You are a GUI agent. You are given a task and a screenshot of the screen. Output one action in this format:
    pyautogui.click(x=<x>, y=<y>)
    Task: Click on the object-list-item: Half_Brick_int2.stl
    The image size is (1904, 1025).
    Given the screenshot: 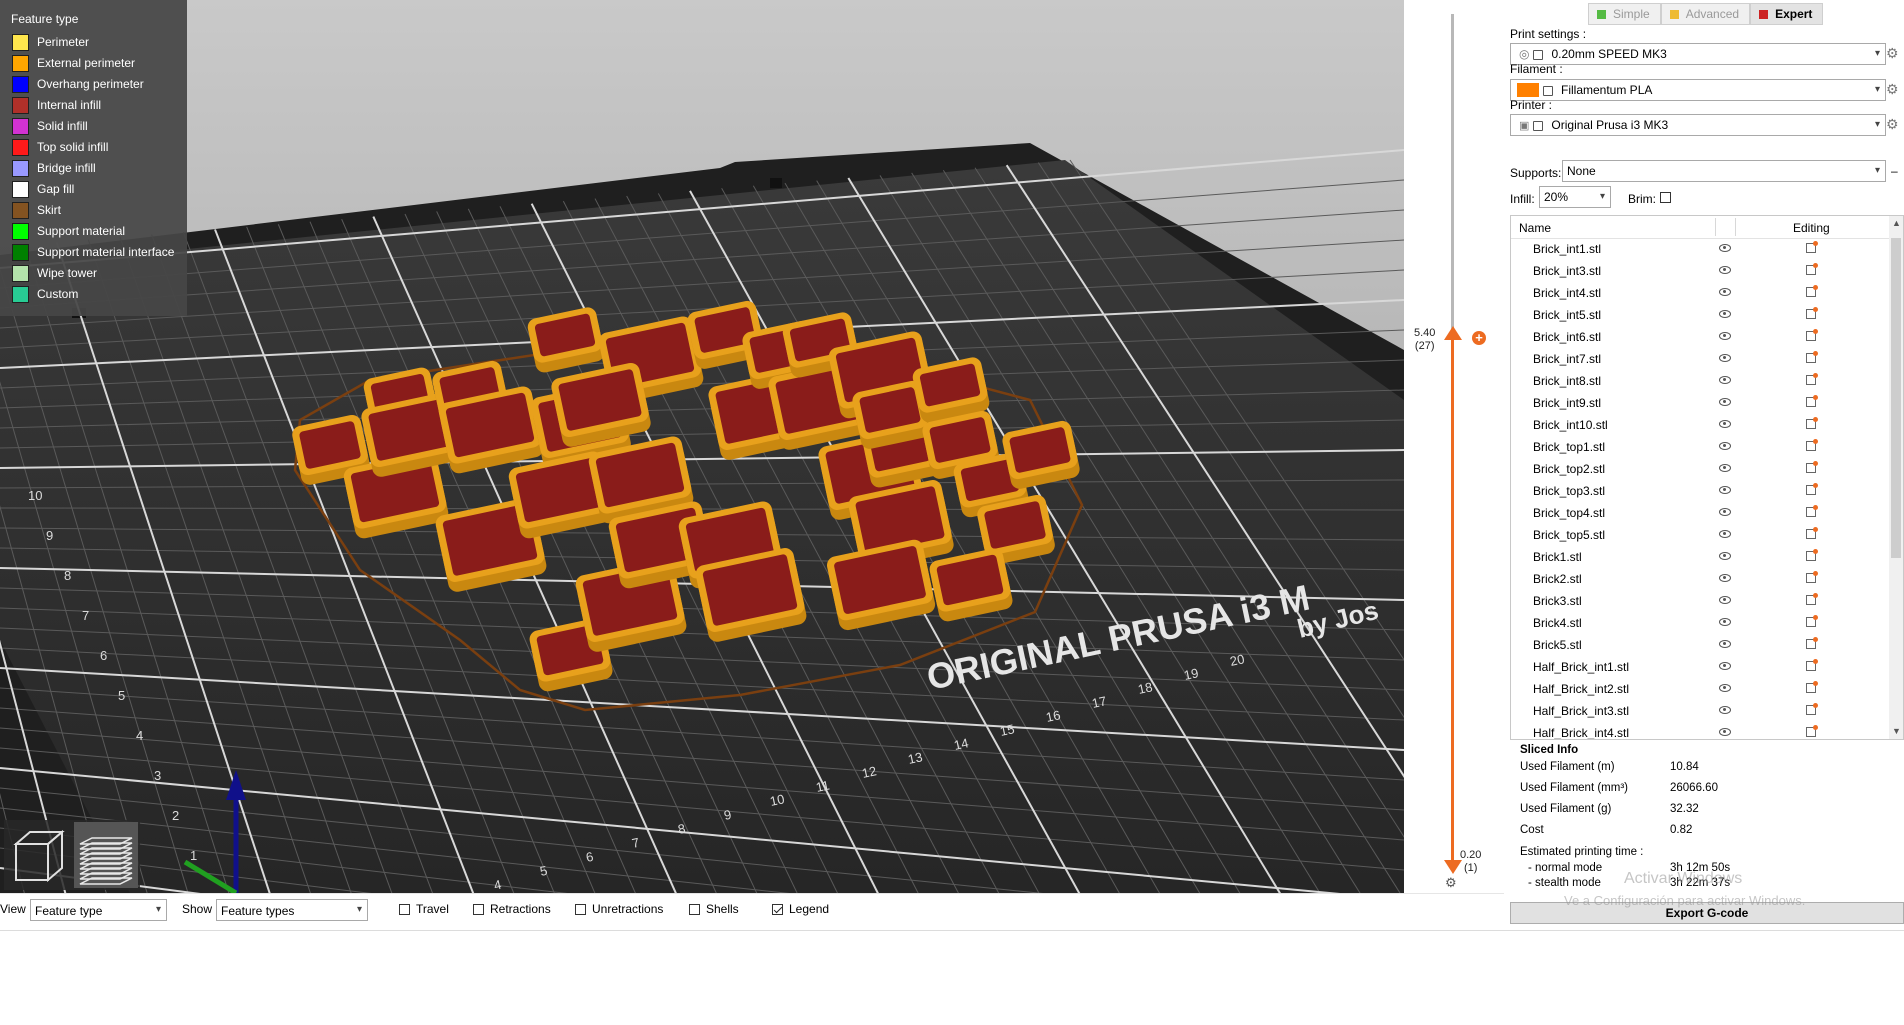 What is the action you would take?
    pyautogui.click(x=1701, y=689)
    